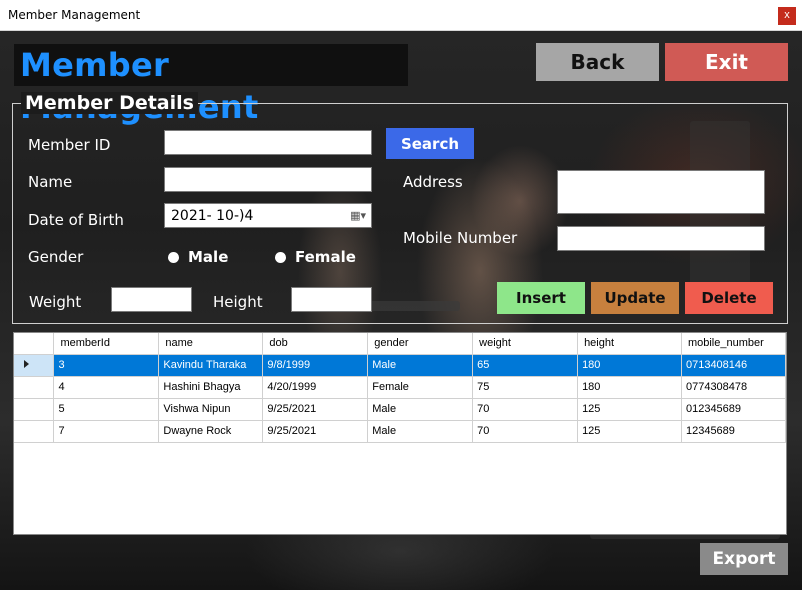 The image size is (802, 590). I want to click on window-titlebar: Member Management x, so click(401, 15).